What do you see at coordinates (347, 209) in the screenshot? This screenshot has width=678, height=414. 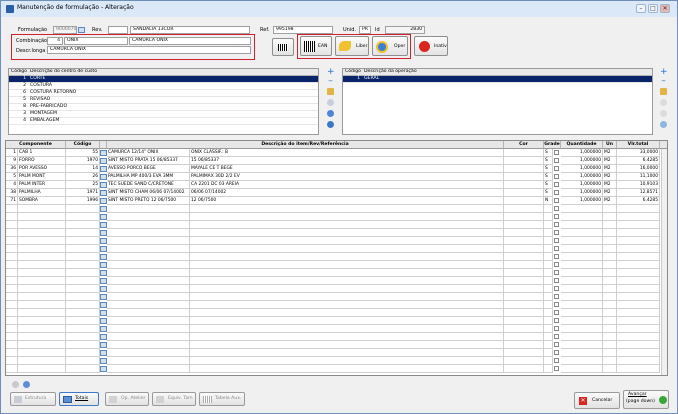 I see `item-descricao-ref` at bounding box center [347, 209].